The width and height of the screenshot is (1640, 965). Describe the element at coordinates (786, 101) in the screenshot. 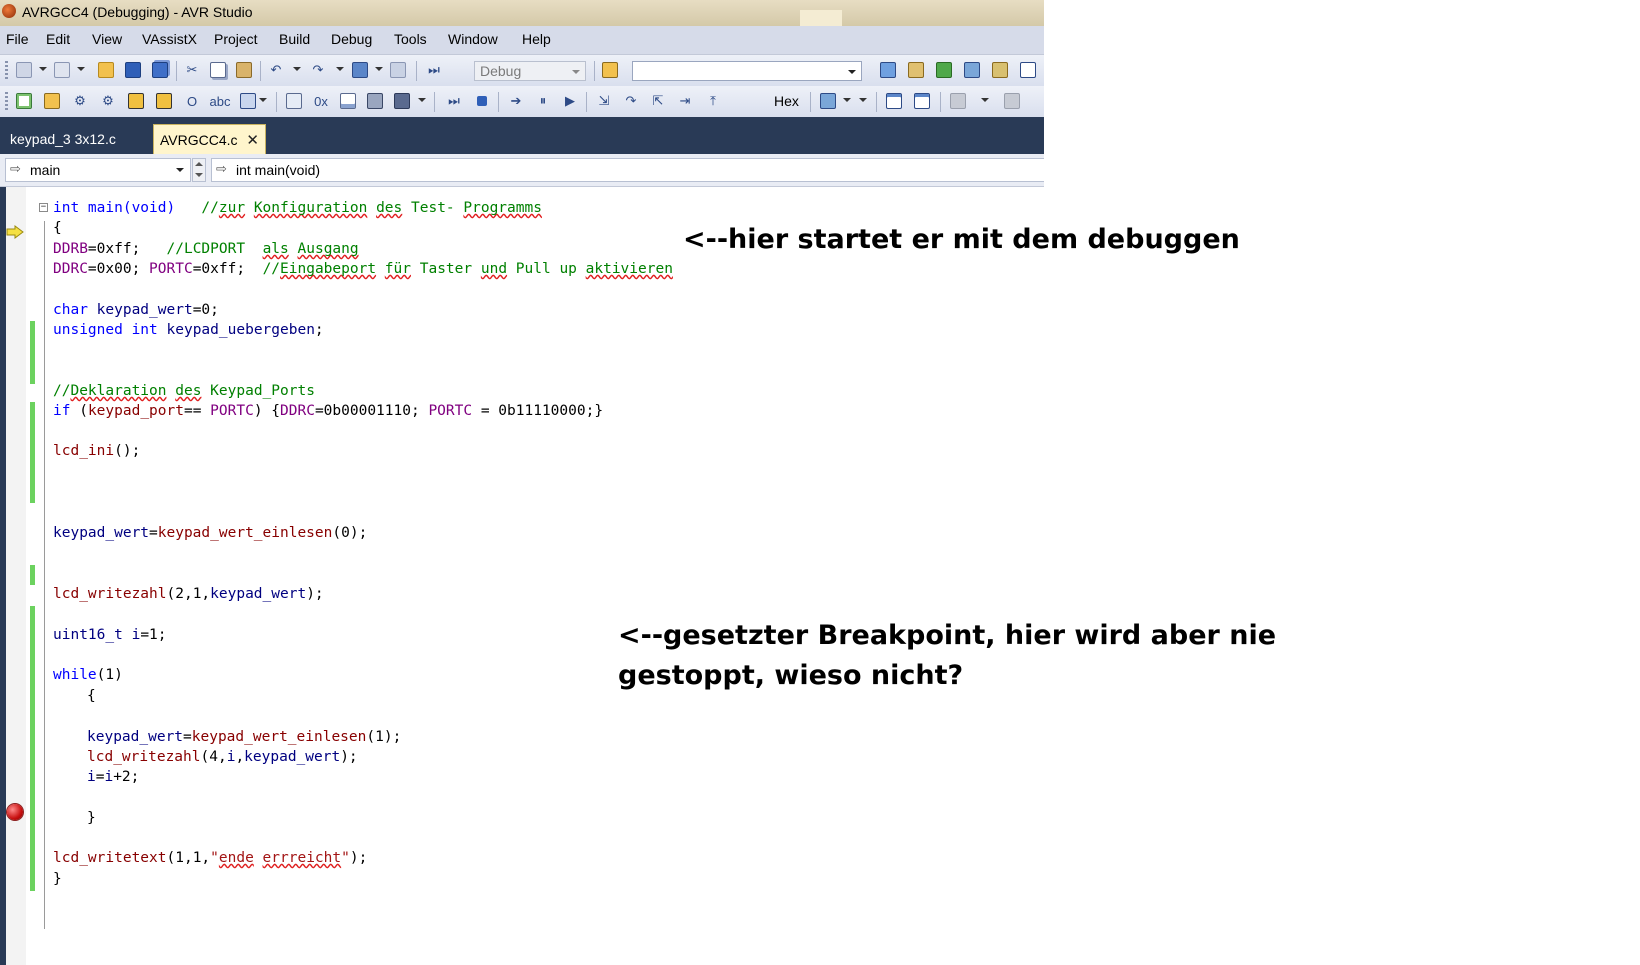

I see `hex-toggle: Hex` at that location.